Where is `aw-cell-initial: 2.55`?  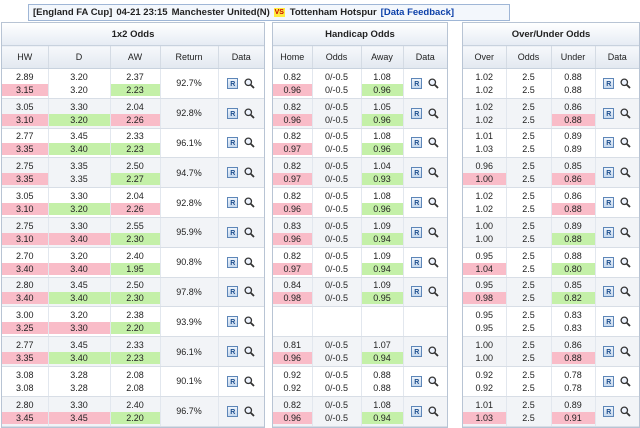
aw-cell-initial: 2.55 is located at coordinates (135, 225).